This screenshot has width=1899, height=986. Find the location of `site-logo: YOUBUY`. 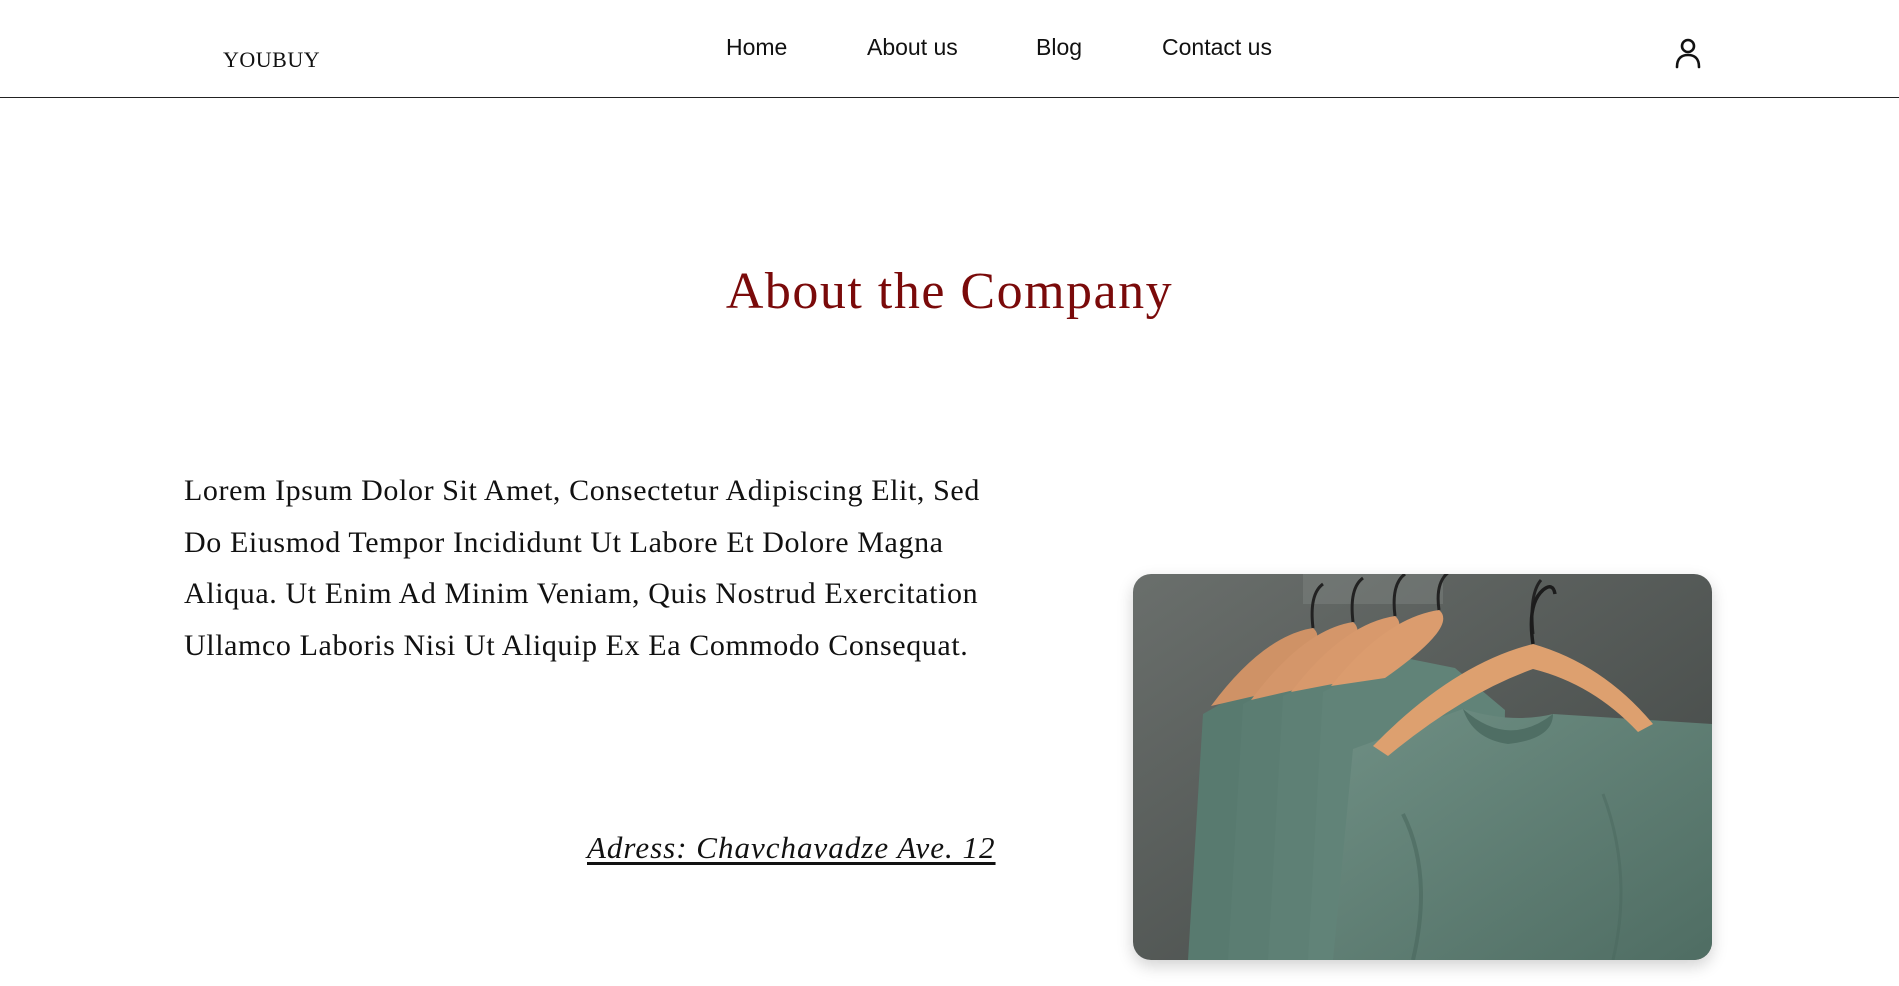

site-logo: YOUBUY is located at coordinates (271, 60).